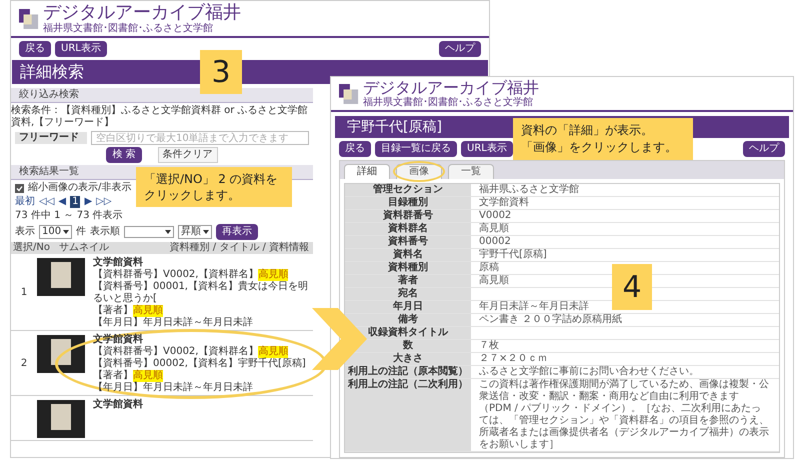 This screenshot has width=800, height=460. I want to click on detail-label: 年月日, so click(408, 307).